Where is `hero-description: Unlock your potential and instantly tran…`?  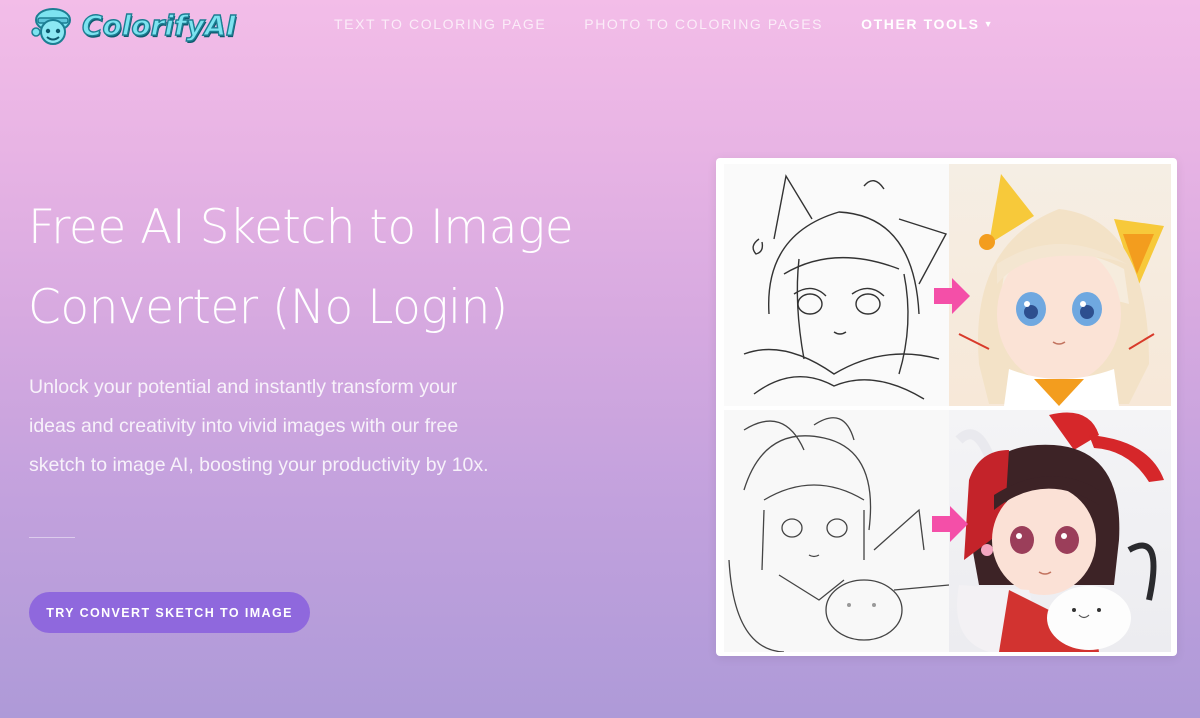 hero-description: Unlock your potential and instantly tran… is located at coordinates (264, 426).